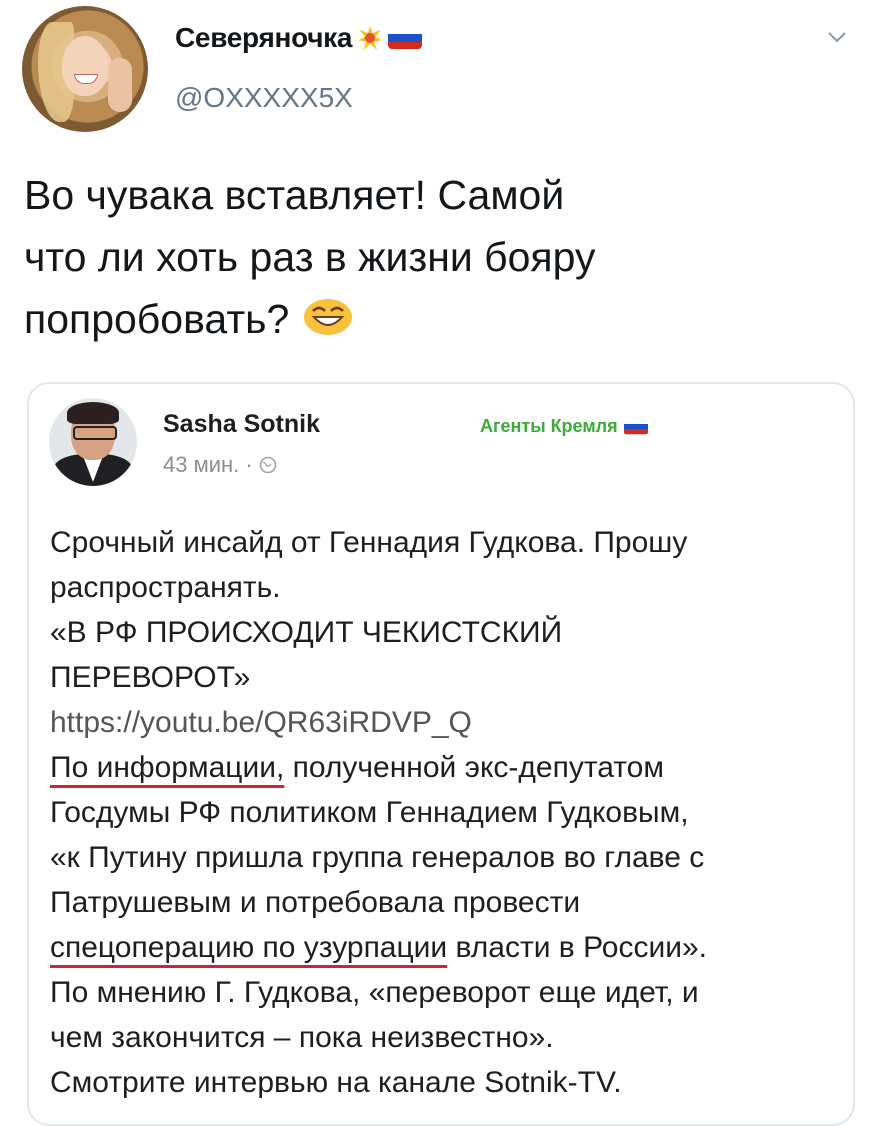 The image size is (878, 1126). I want to click on group-label: Агенты Кремля, so click(564, 426).